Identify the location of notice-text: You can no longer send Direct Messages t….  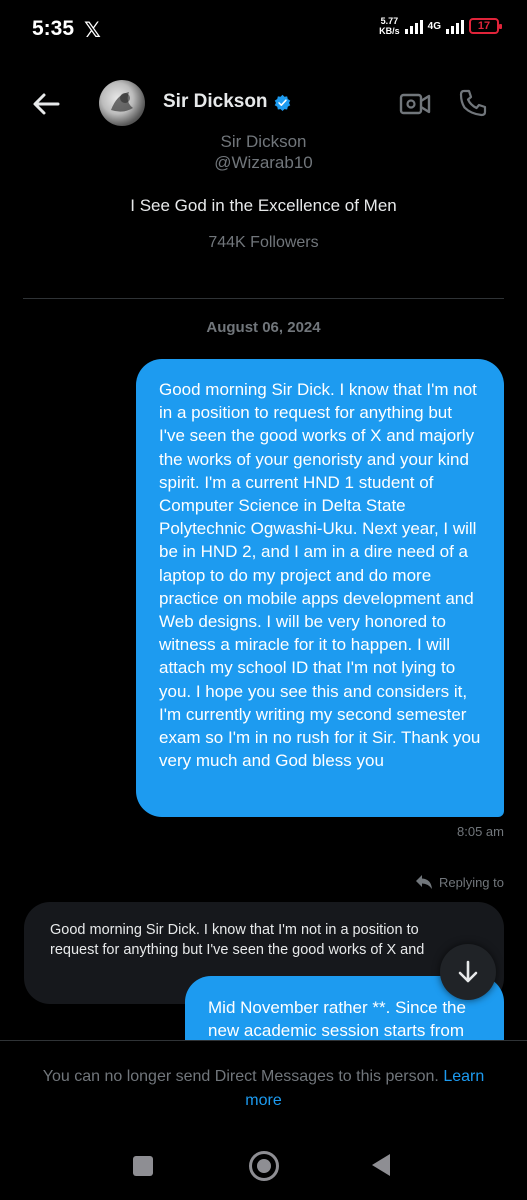
(240, 1076).